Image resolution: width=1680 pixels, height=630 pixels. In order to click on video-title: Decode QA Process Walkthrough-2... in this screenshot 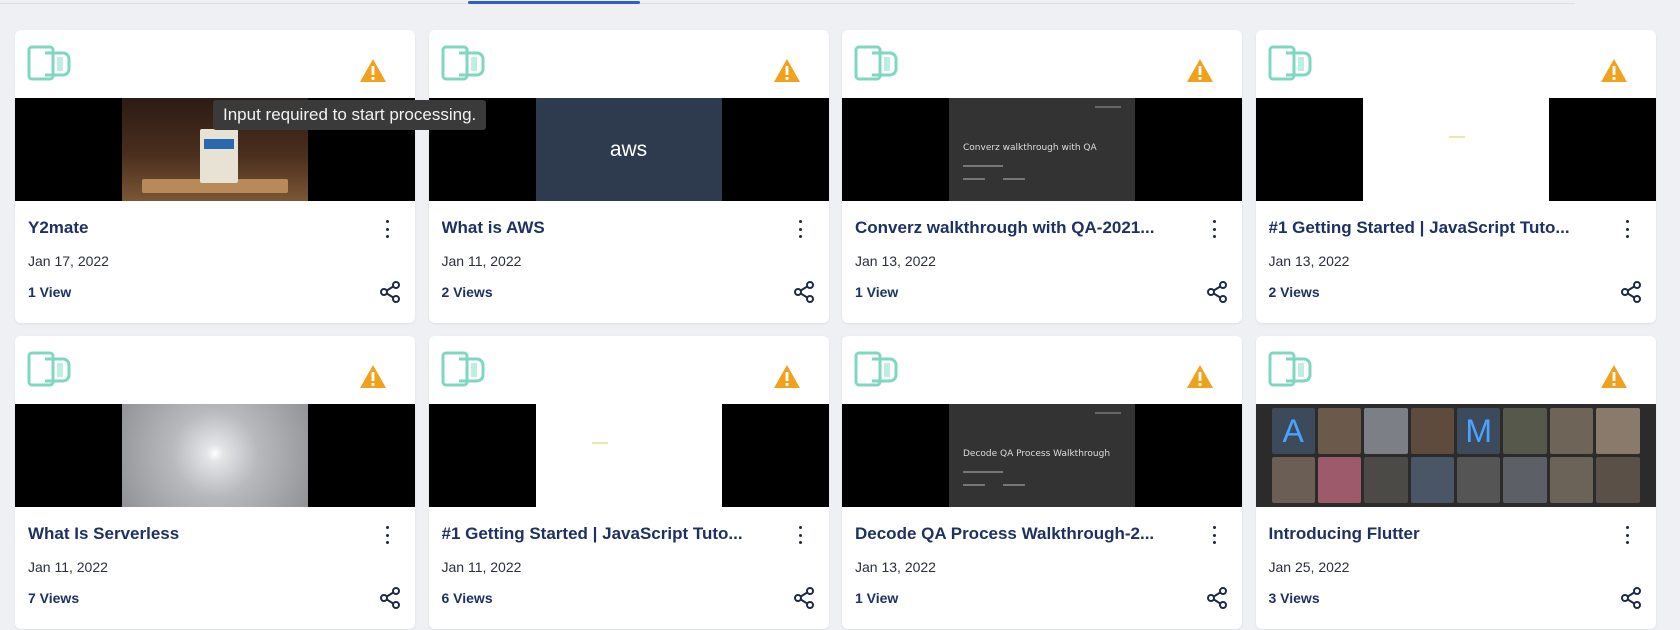, I will do `click(1020, 534)`.